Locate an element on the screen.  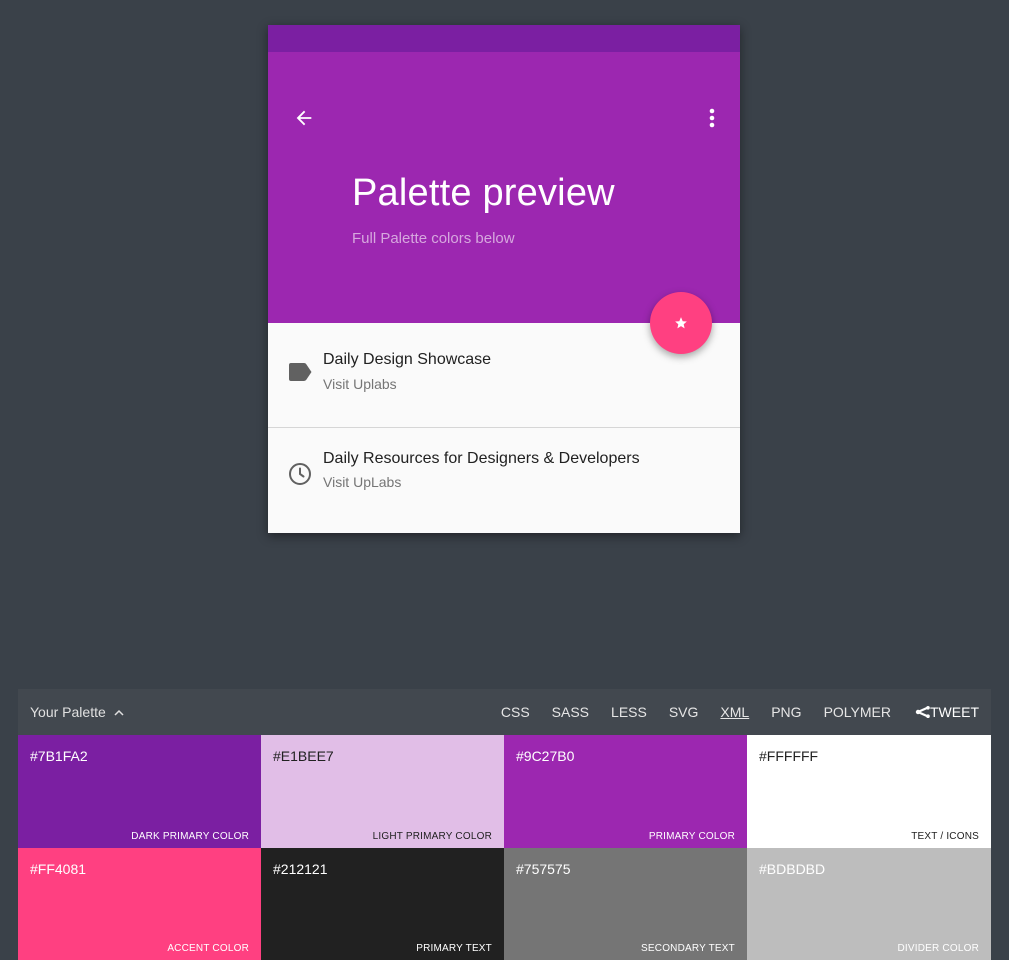
swatch-hex: #9C27B0 is located at coordinates (545, 756).